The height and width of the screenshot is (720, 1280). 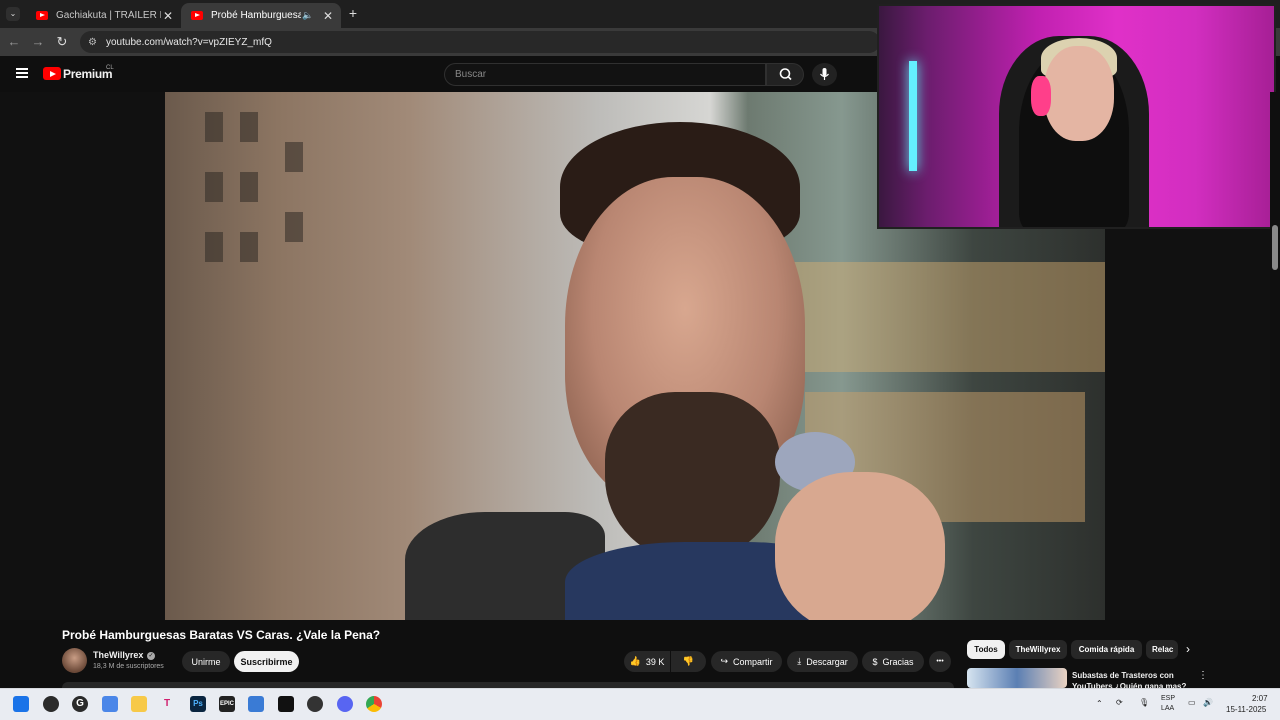 What do you see at coordinates (1260, 698) in the screenshot?
I see `clock-time: 2:07` at bounding box center [1260, 698].